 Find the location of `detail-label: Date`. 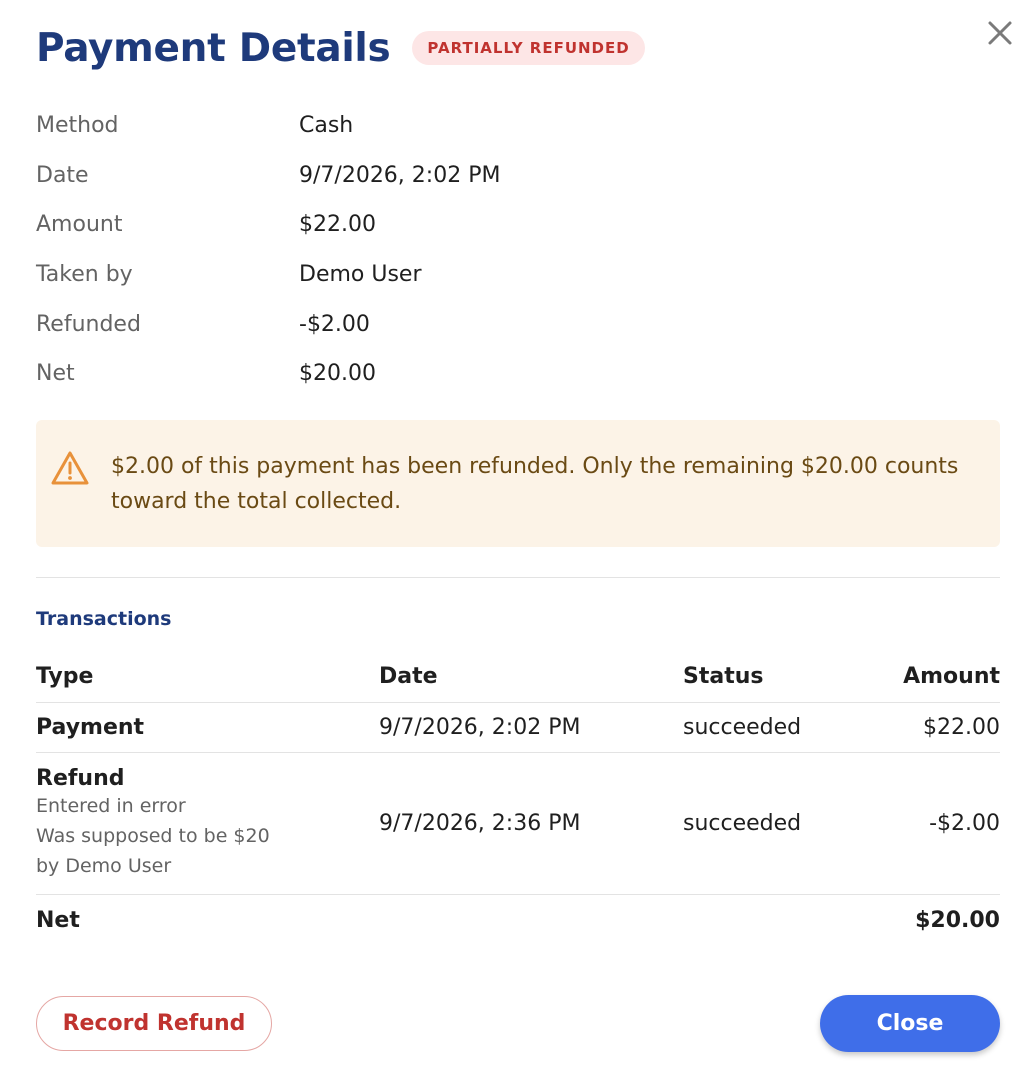

detail-label: Date is located at coordinates (62, 175).